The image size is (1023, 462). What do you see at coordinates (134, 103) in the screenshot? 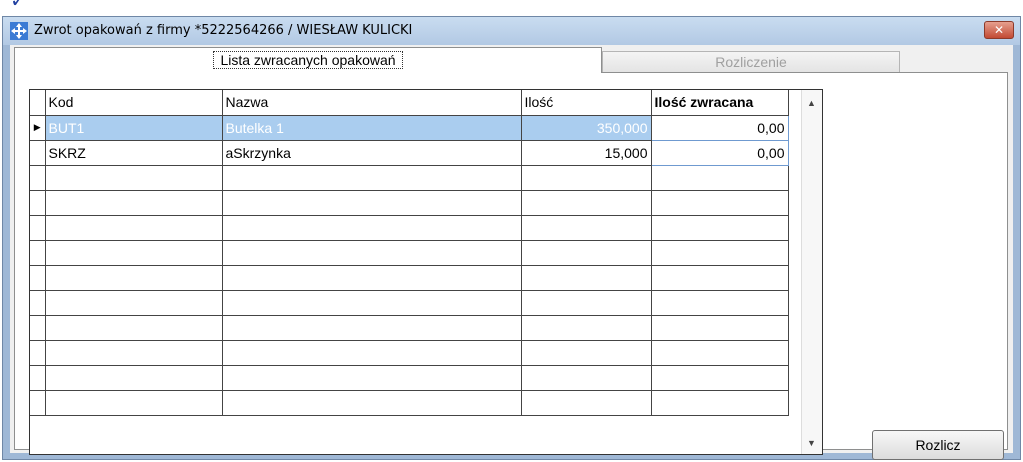
I see `column-header-kod: Kod` at bounding box center [134, 103].